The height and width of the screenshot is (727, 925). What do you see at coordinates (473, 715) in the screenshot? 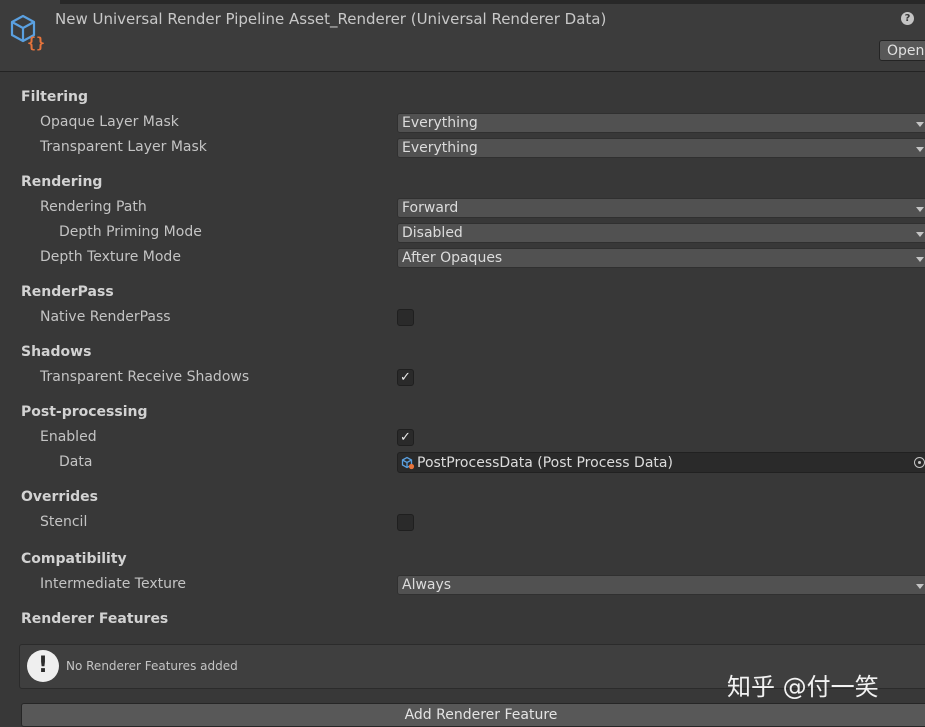
I see `add-renderer-feature-button: Add Renderer Feature` at bounding box center [473, 715].